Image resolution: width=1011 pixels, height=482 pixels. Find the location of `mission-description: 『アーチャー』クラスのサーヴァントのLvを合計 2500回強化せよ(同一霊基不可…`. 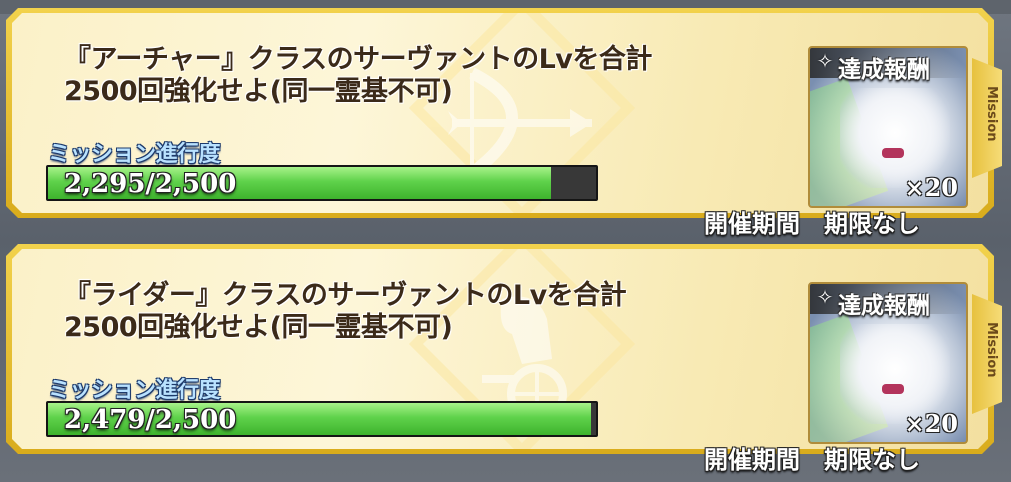

mission-description: 『アーチャー』クラスのサーヴァントのLvを合計 2500回強化せよ(同一霊基不可… is located at coordinates (389, 76).